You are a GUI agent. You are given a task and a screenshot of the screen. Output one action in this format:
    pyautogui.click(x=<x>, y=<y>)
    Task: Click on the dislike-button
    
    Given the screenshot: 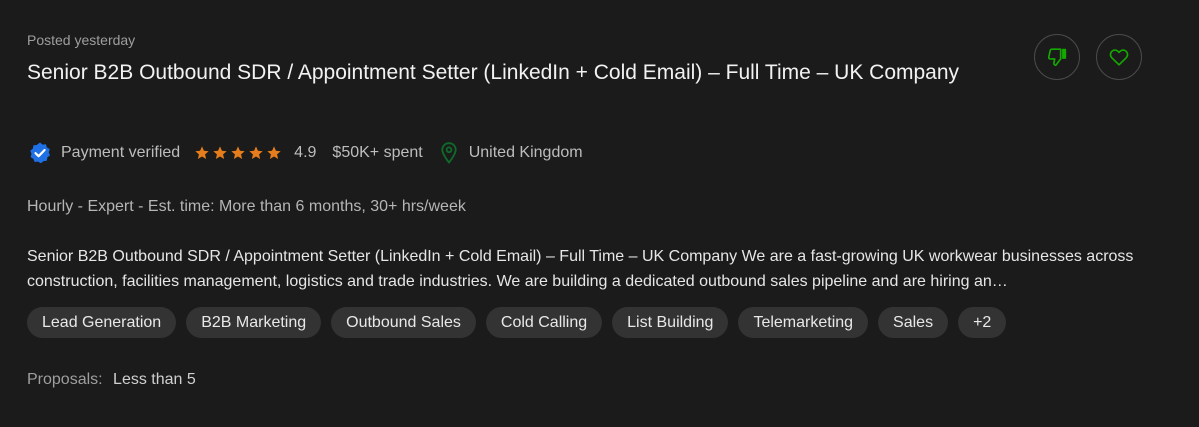 What is the action you would take?
    pyautogui.click(x=1057, y=57)
    